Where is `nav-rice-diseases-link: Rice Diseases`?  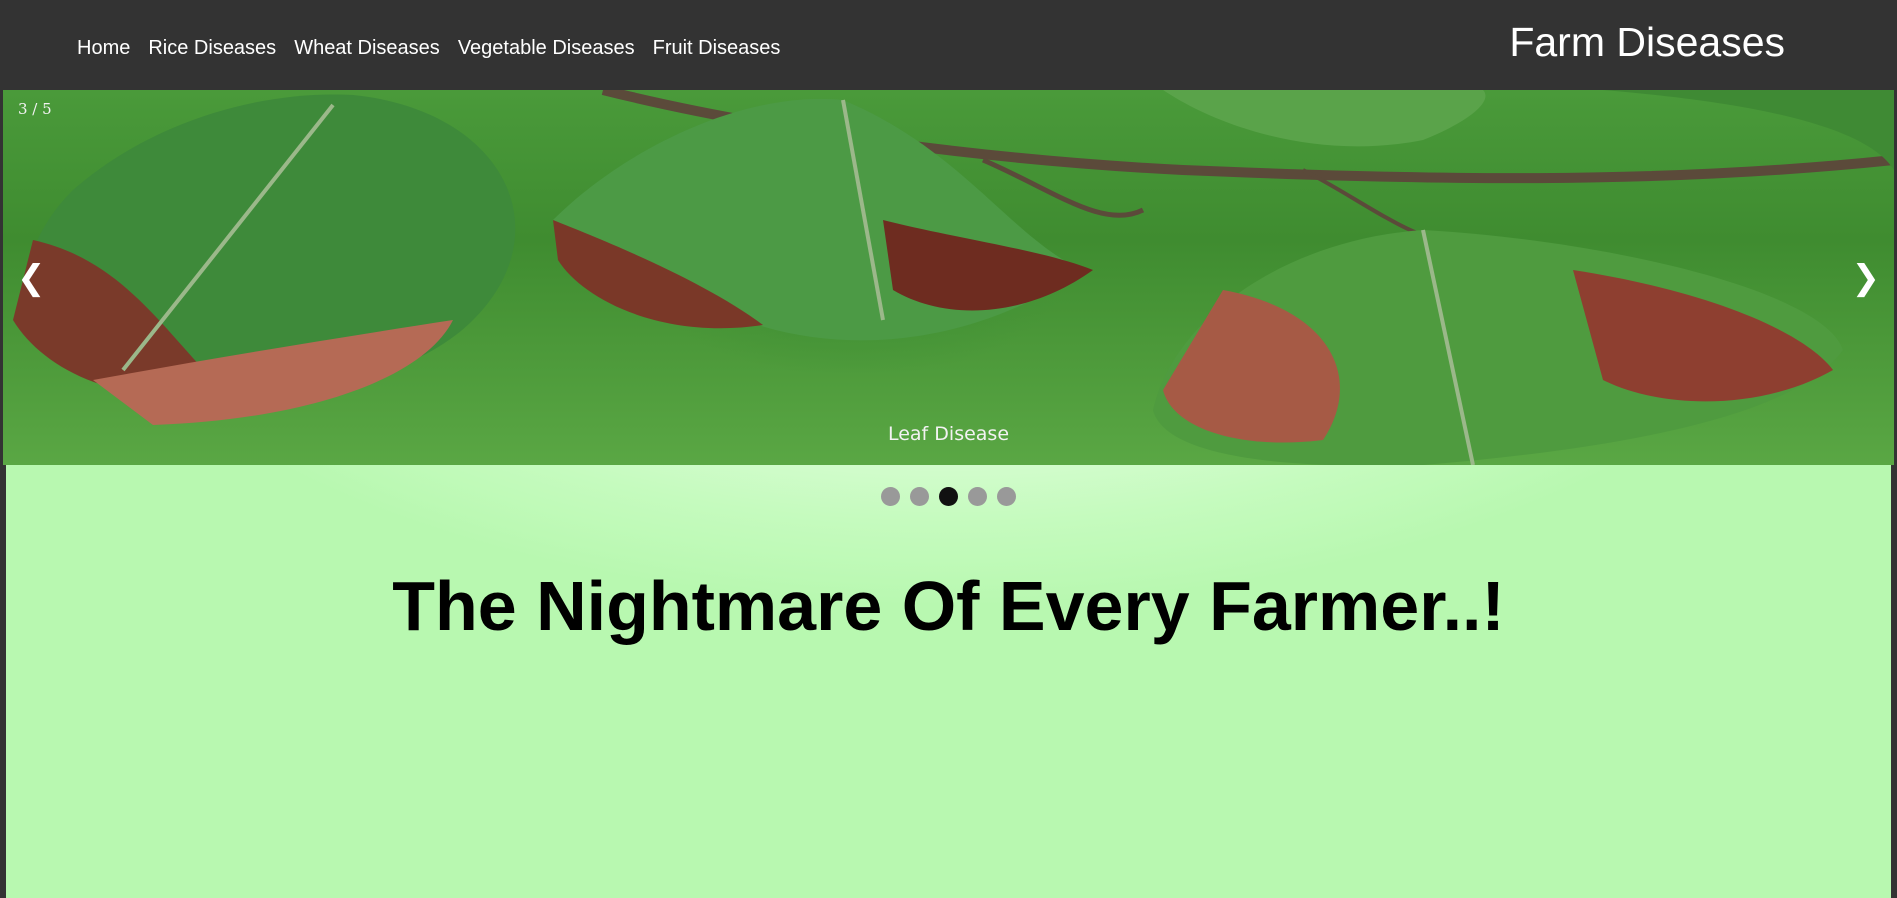
nav-rice-diseases-link: Rice Diseases is located at coordinates (212, 48).